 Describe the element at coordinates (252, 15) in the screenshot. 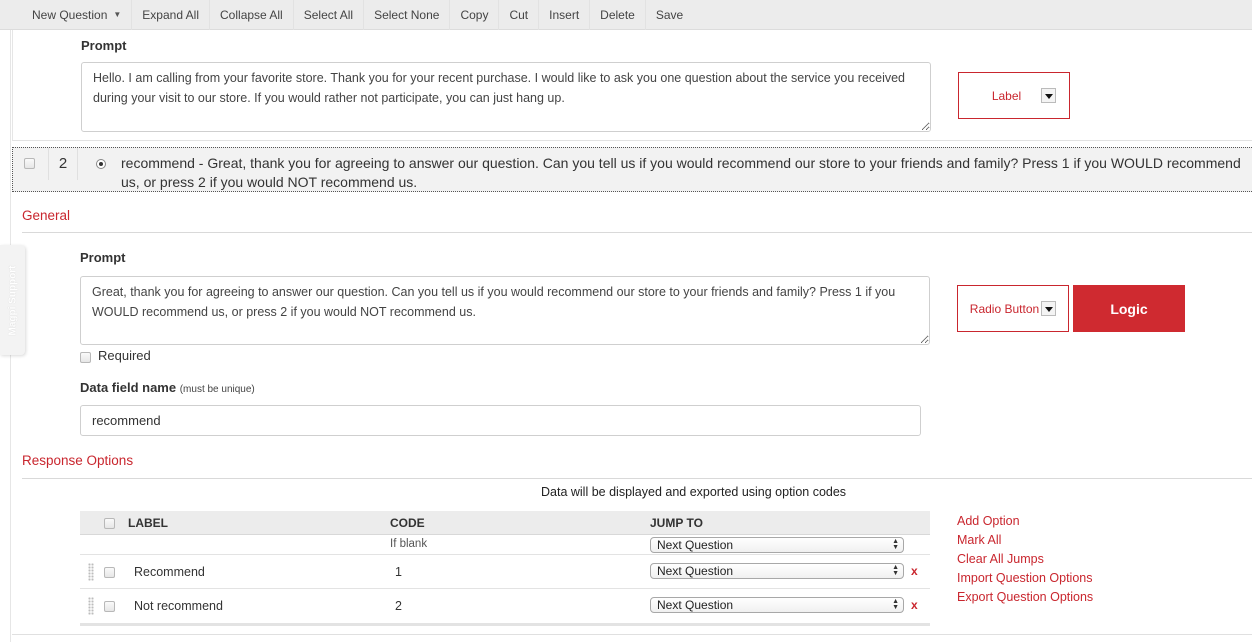

I see `collapse-all-button: Collapse All` at that location.